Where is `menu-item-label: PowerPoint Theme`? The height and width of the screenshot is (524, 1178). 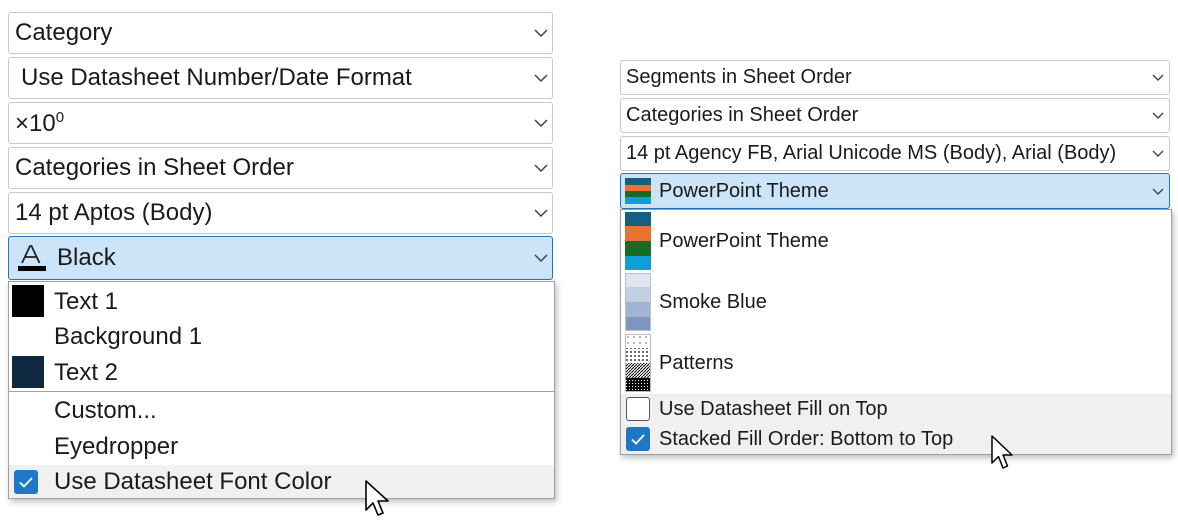
menu-item-label: PowerPoint Theme is located at coordinates (744, 240).